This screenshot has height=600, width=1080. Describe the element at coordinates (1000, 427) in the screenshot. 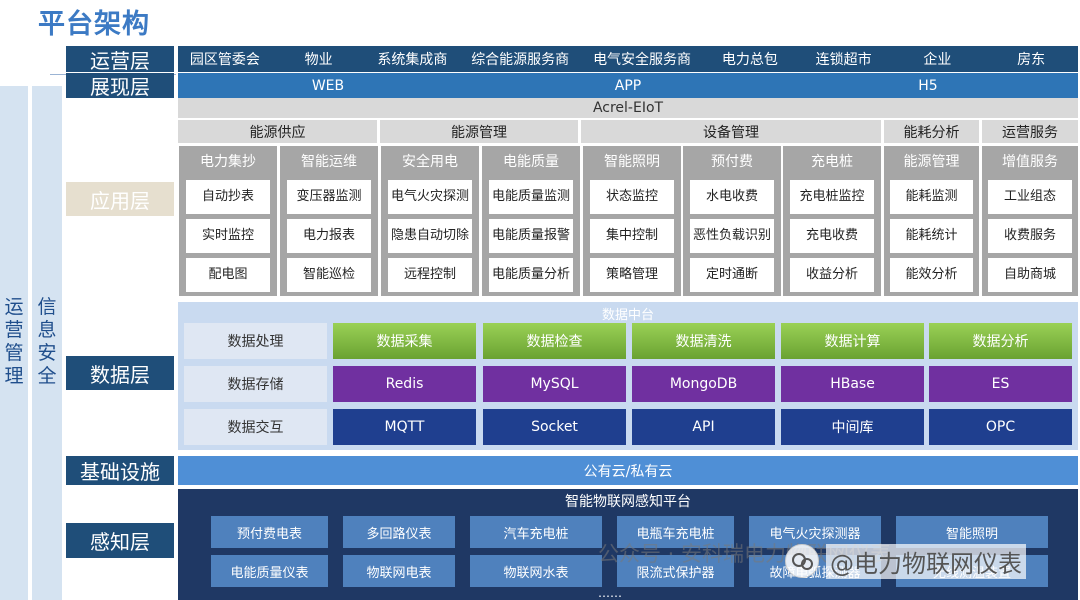

I see `data-interaction-opc: OPC` at that location.